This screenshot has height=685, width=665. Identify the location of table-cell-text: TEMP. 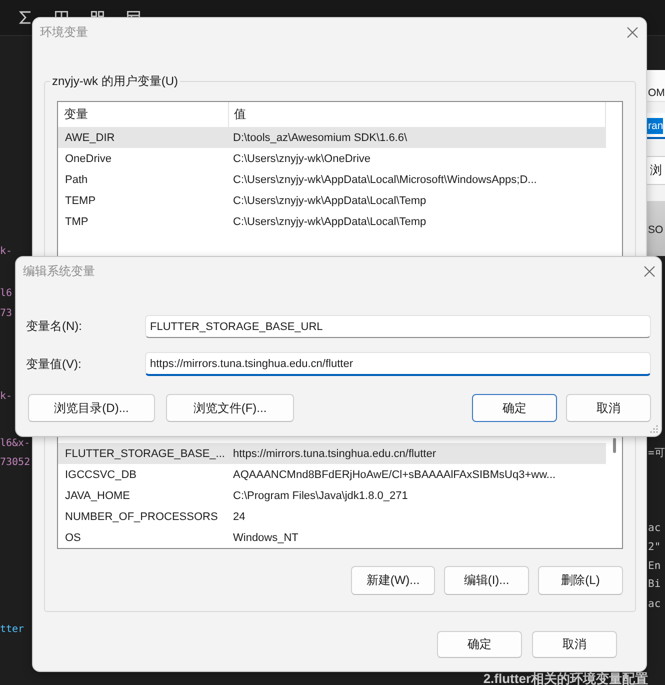
(80, 201).